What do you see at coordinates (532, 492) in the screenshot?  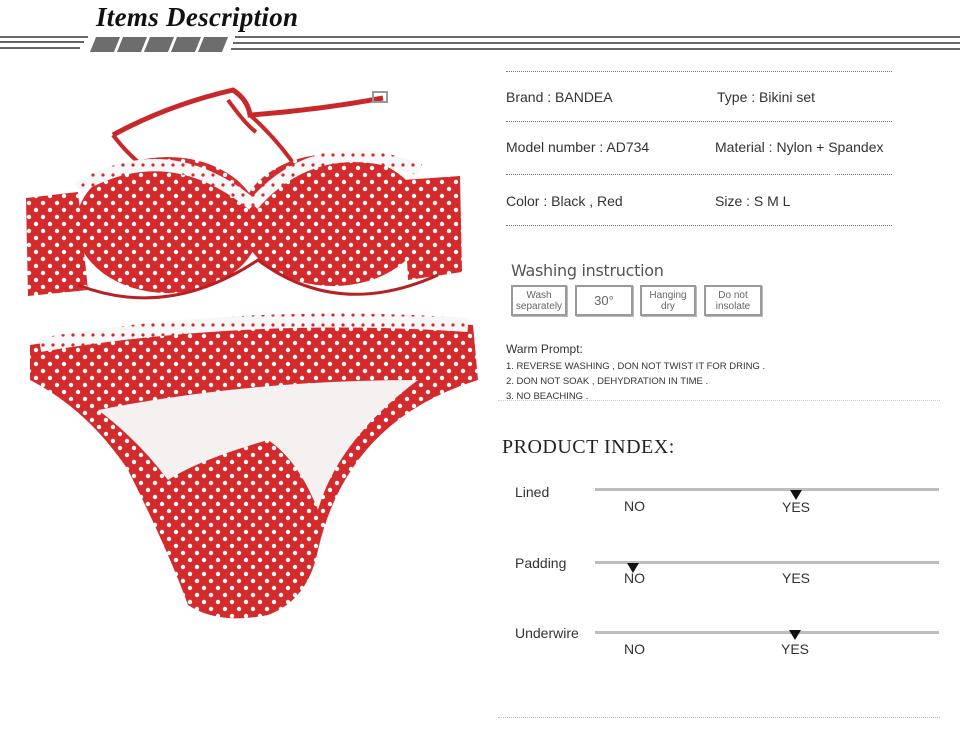 I see `index-label-lined: Lined` at bounding box center [532, 492].